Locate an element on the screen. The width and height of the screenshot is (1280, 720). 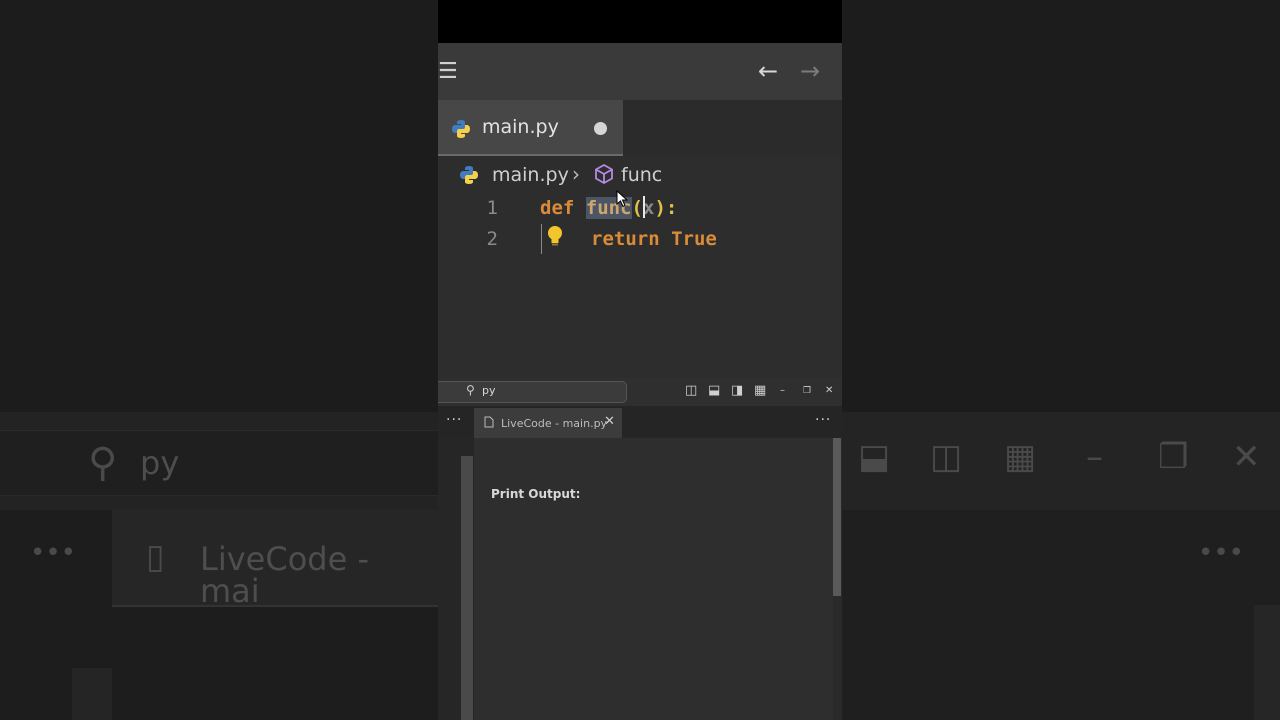
bg-livecode-tab: ▯ LiveCode - mai is located at coordinates (275, 558).